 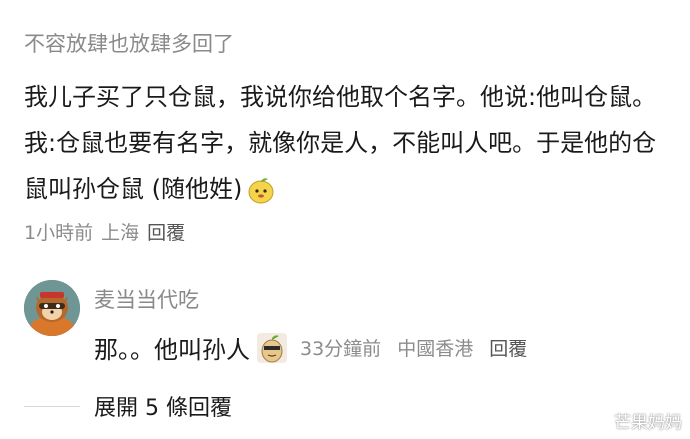 I want to click on reply-body: 麦当当代吃 那。。他叫孙人 33分鐘前 中國香港 回覆, so click(x=315, y=325).